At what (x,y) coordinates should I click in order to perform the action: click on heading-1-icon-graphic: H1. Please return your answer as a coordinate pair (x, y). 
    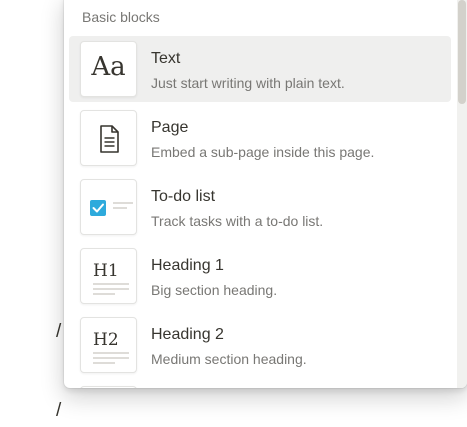
    Looking at the image, I should click on (111, 278).